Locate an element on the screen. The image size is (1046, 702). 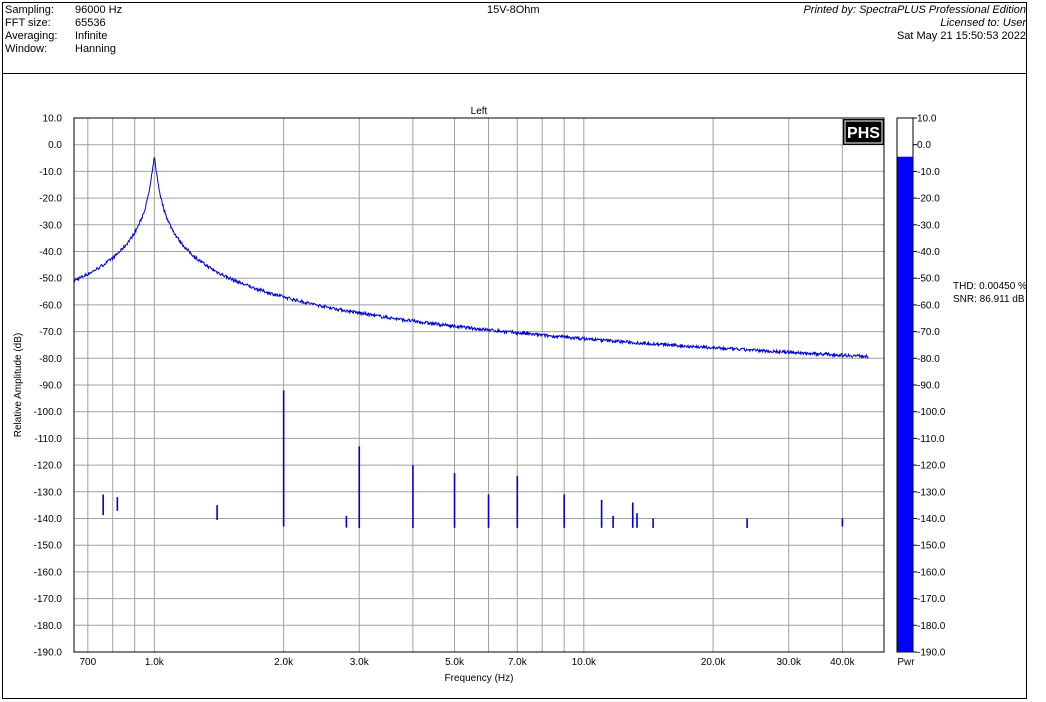
y-tick-label: -30.0 is located at coordinates (50, 225).